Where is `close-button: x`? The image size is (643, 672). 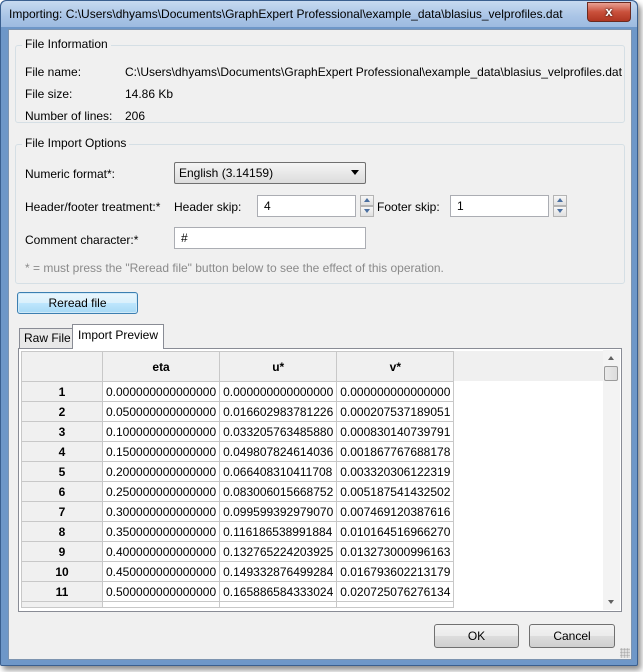
close-button: x is located at coordinates (609, 12).